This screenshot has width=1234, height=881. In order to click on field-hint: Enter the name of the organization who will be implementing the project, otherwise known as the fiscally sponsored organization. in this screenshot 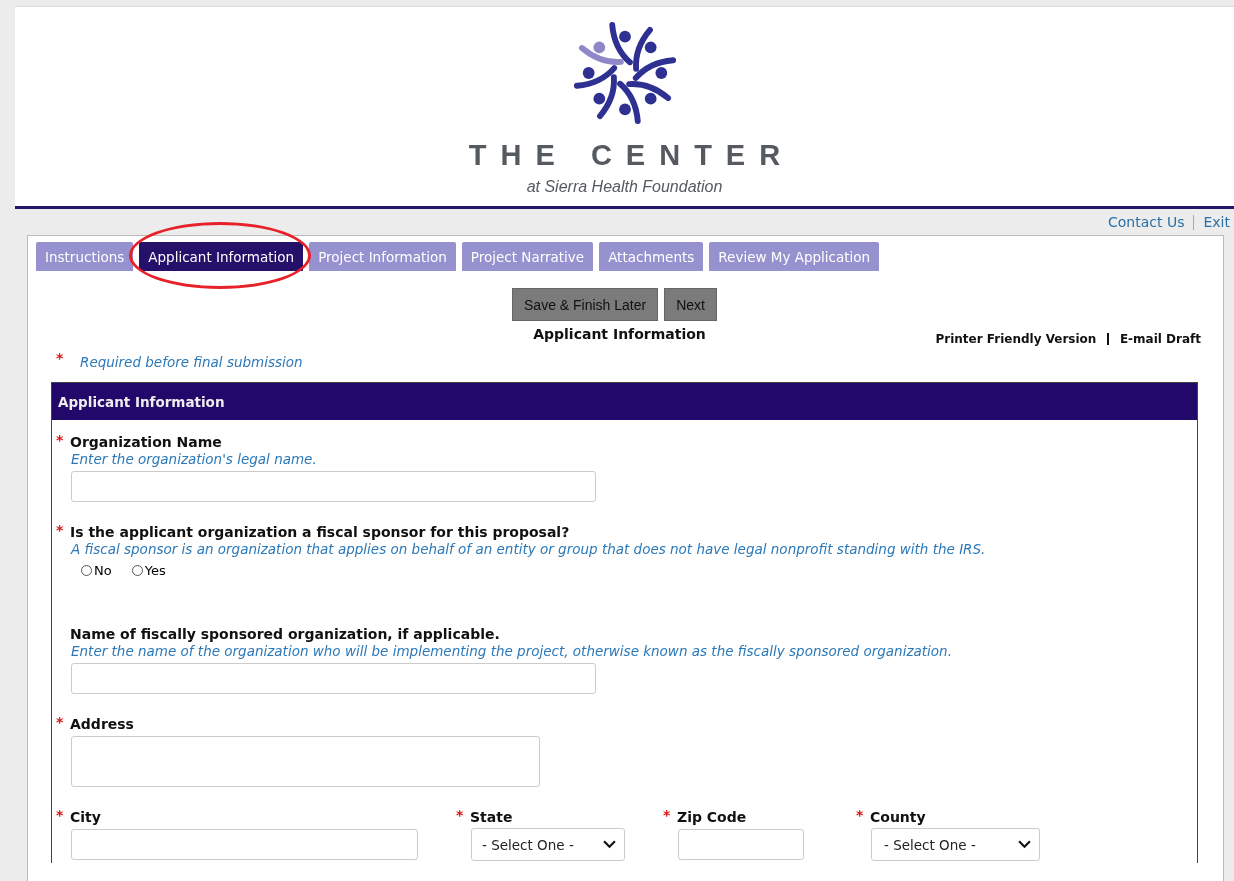, I will do `click(512, 651)`.